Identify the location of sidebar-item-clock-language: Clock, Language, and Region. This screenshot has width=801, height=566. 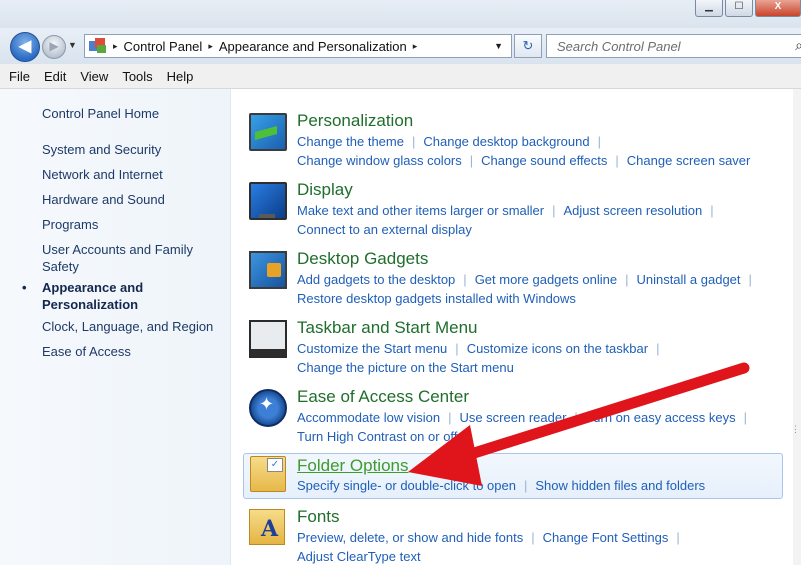
(132, 326).